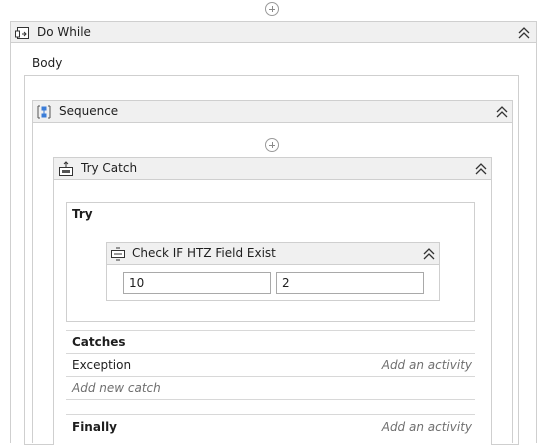 The width and height of the screenshot is (547, 445). What do you see at coordinates (101, 365) in the screenshot?
I see `exception-type-label: Exception` at bounding box center [101, 365].